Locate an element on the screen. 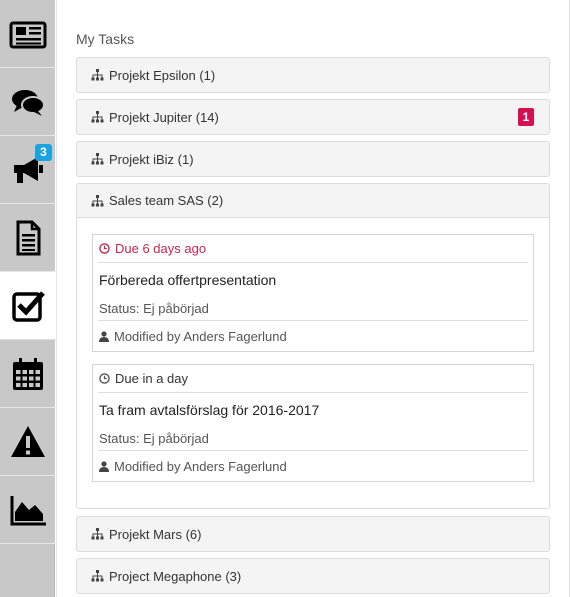 This screenshot has height=597, width=570. checkbox-icon is located at coordinates (28, 306).